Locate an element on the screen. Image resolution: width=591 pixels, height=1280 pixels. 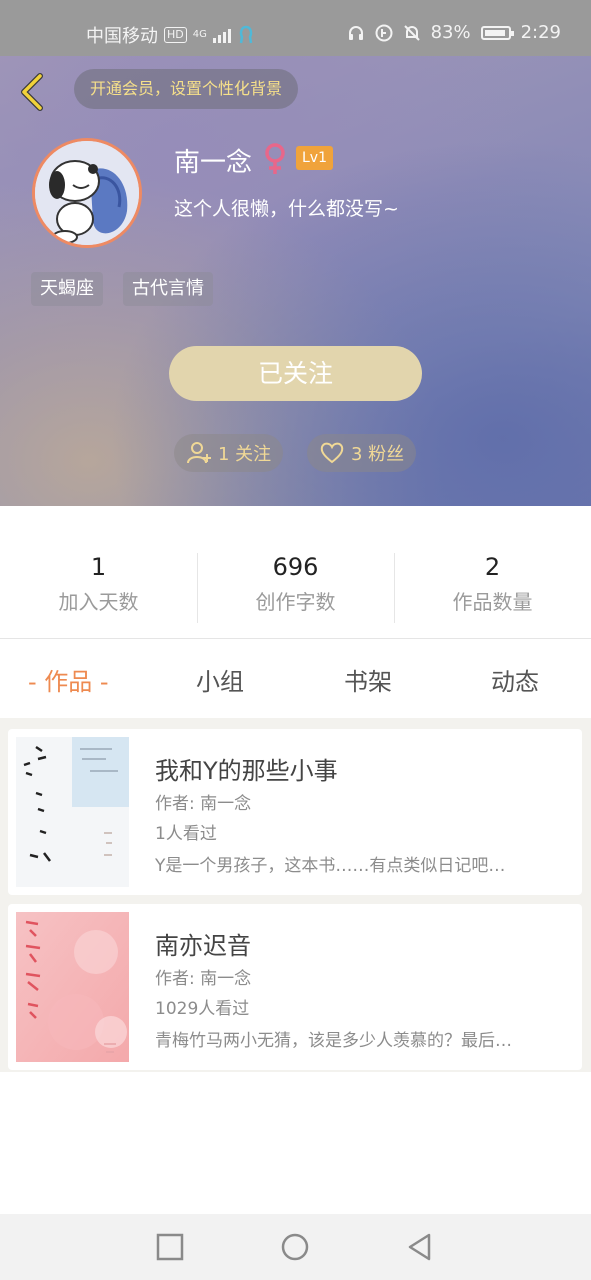
heart-icon is located at coordinates (332, 453).